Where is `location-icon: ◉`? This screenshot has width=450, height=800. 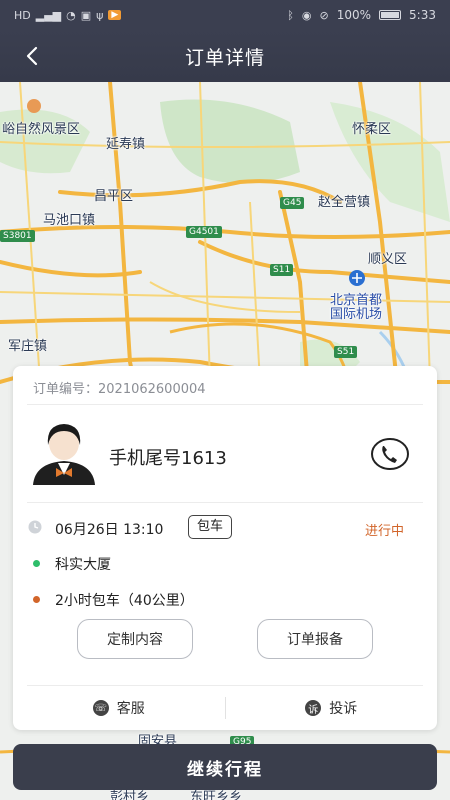 location-icon: ◉ is located at coordinates (306, 15).